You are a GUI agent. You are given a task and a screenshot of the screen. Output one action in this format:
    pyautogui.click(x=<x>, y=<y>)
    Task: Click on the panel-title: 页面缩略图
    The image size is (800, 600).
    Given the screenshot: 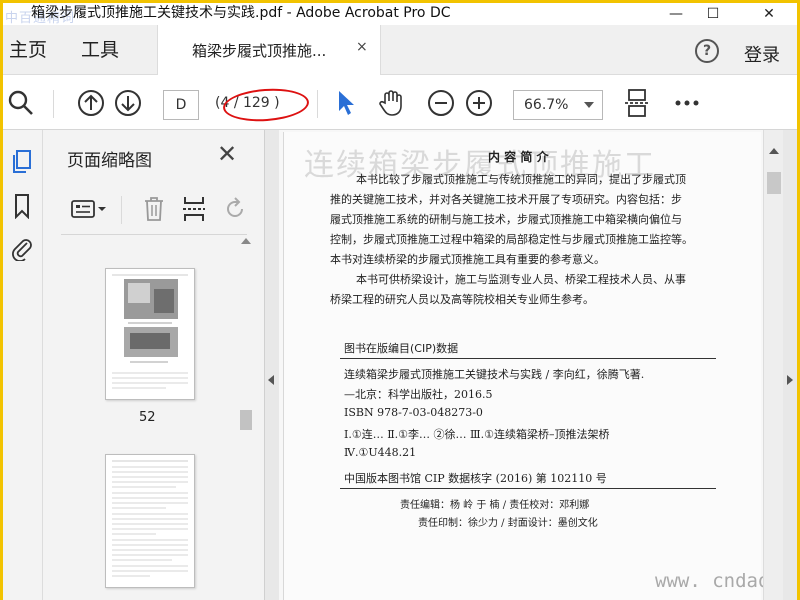 What is the action you would take?
    pyautogui.click(x=109, y=161)
    